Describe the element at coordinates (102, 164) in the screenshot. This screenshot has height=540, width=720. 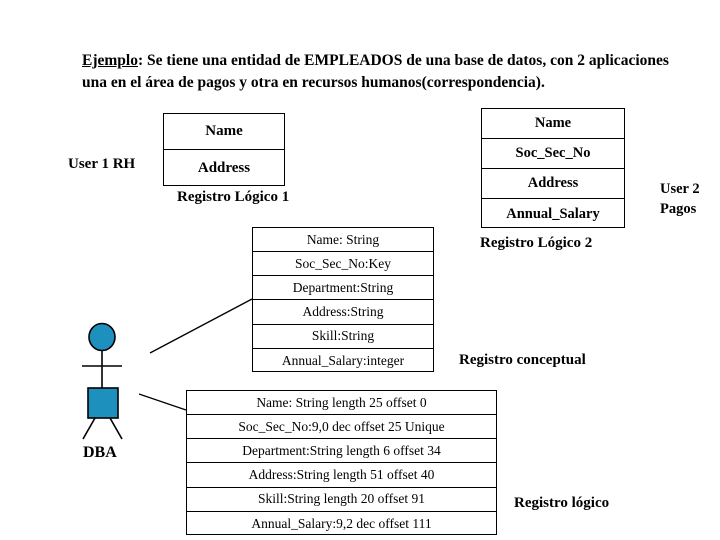
I see `user-1-label: User 1 RH` at that location.